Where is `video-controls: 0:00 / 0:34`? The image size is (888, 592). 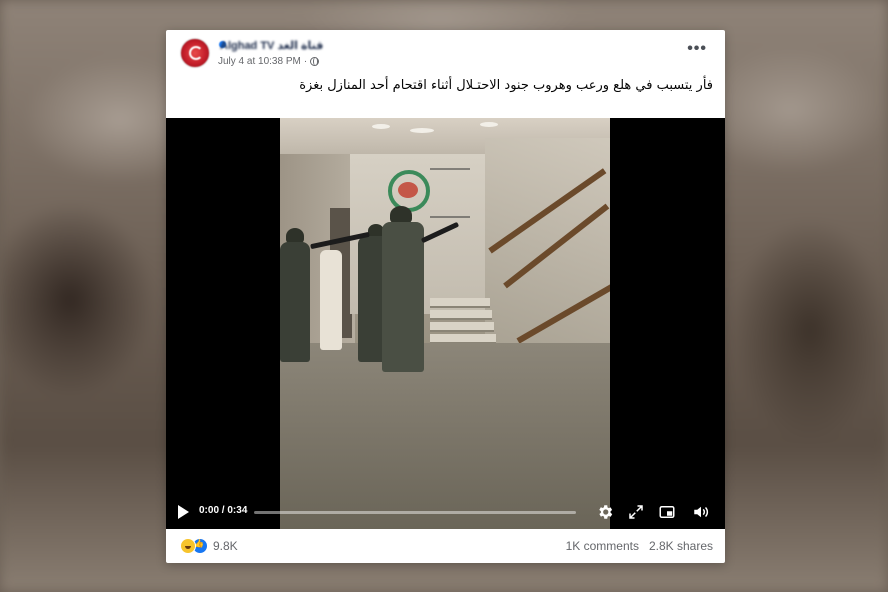 video-controls: 0:00 / 0:34 is located at coordinates (445, 512).